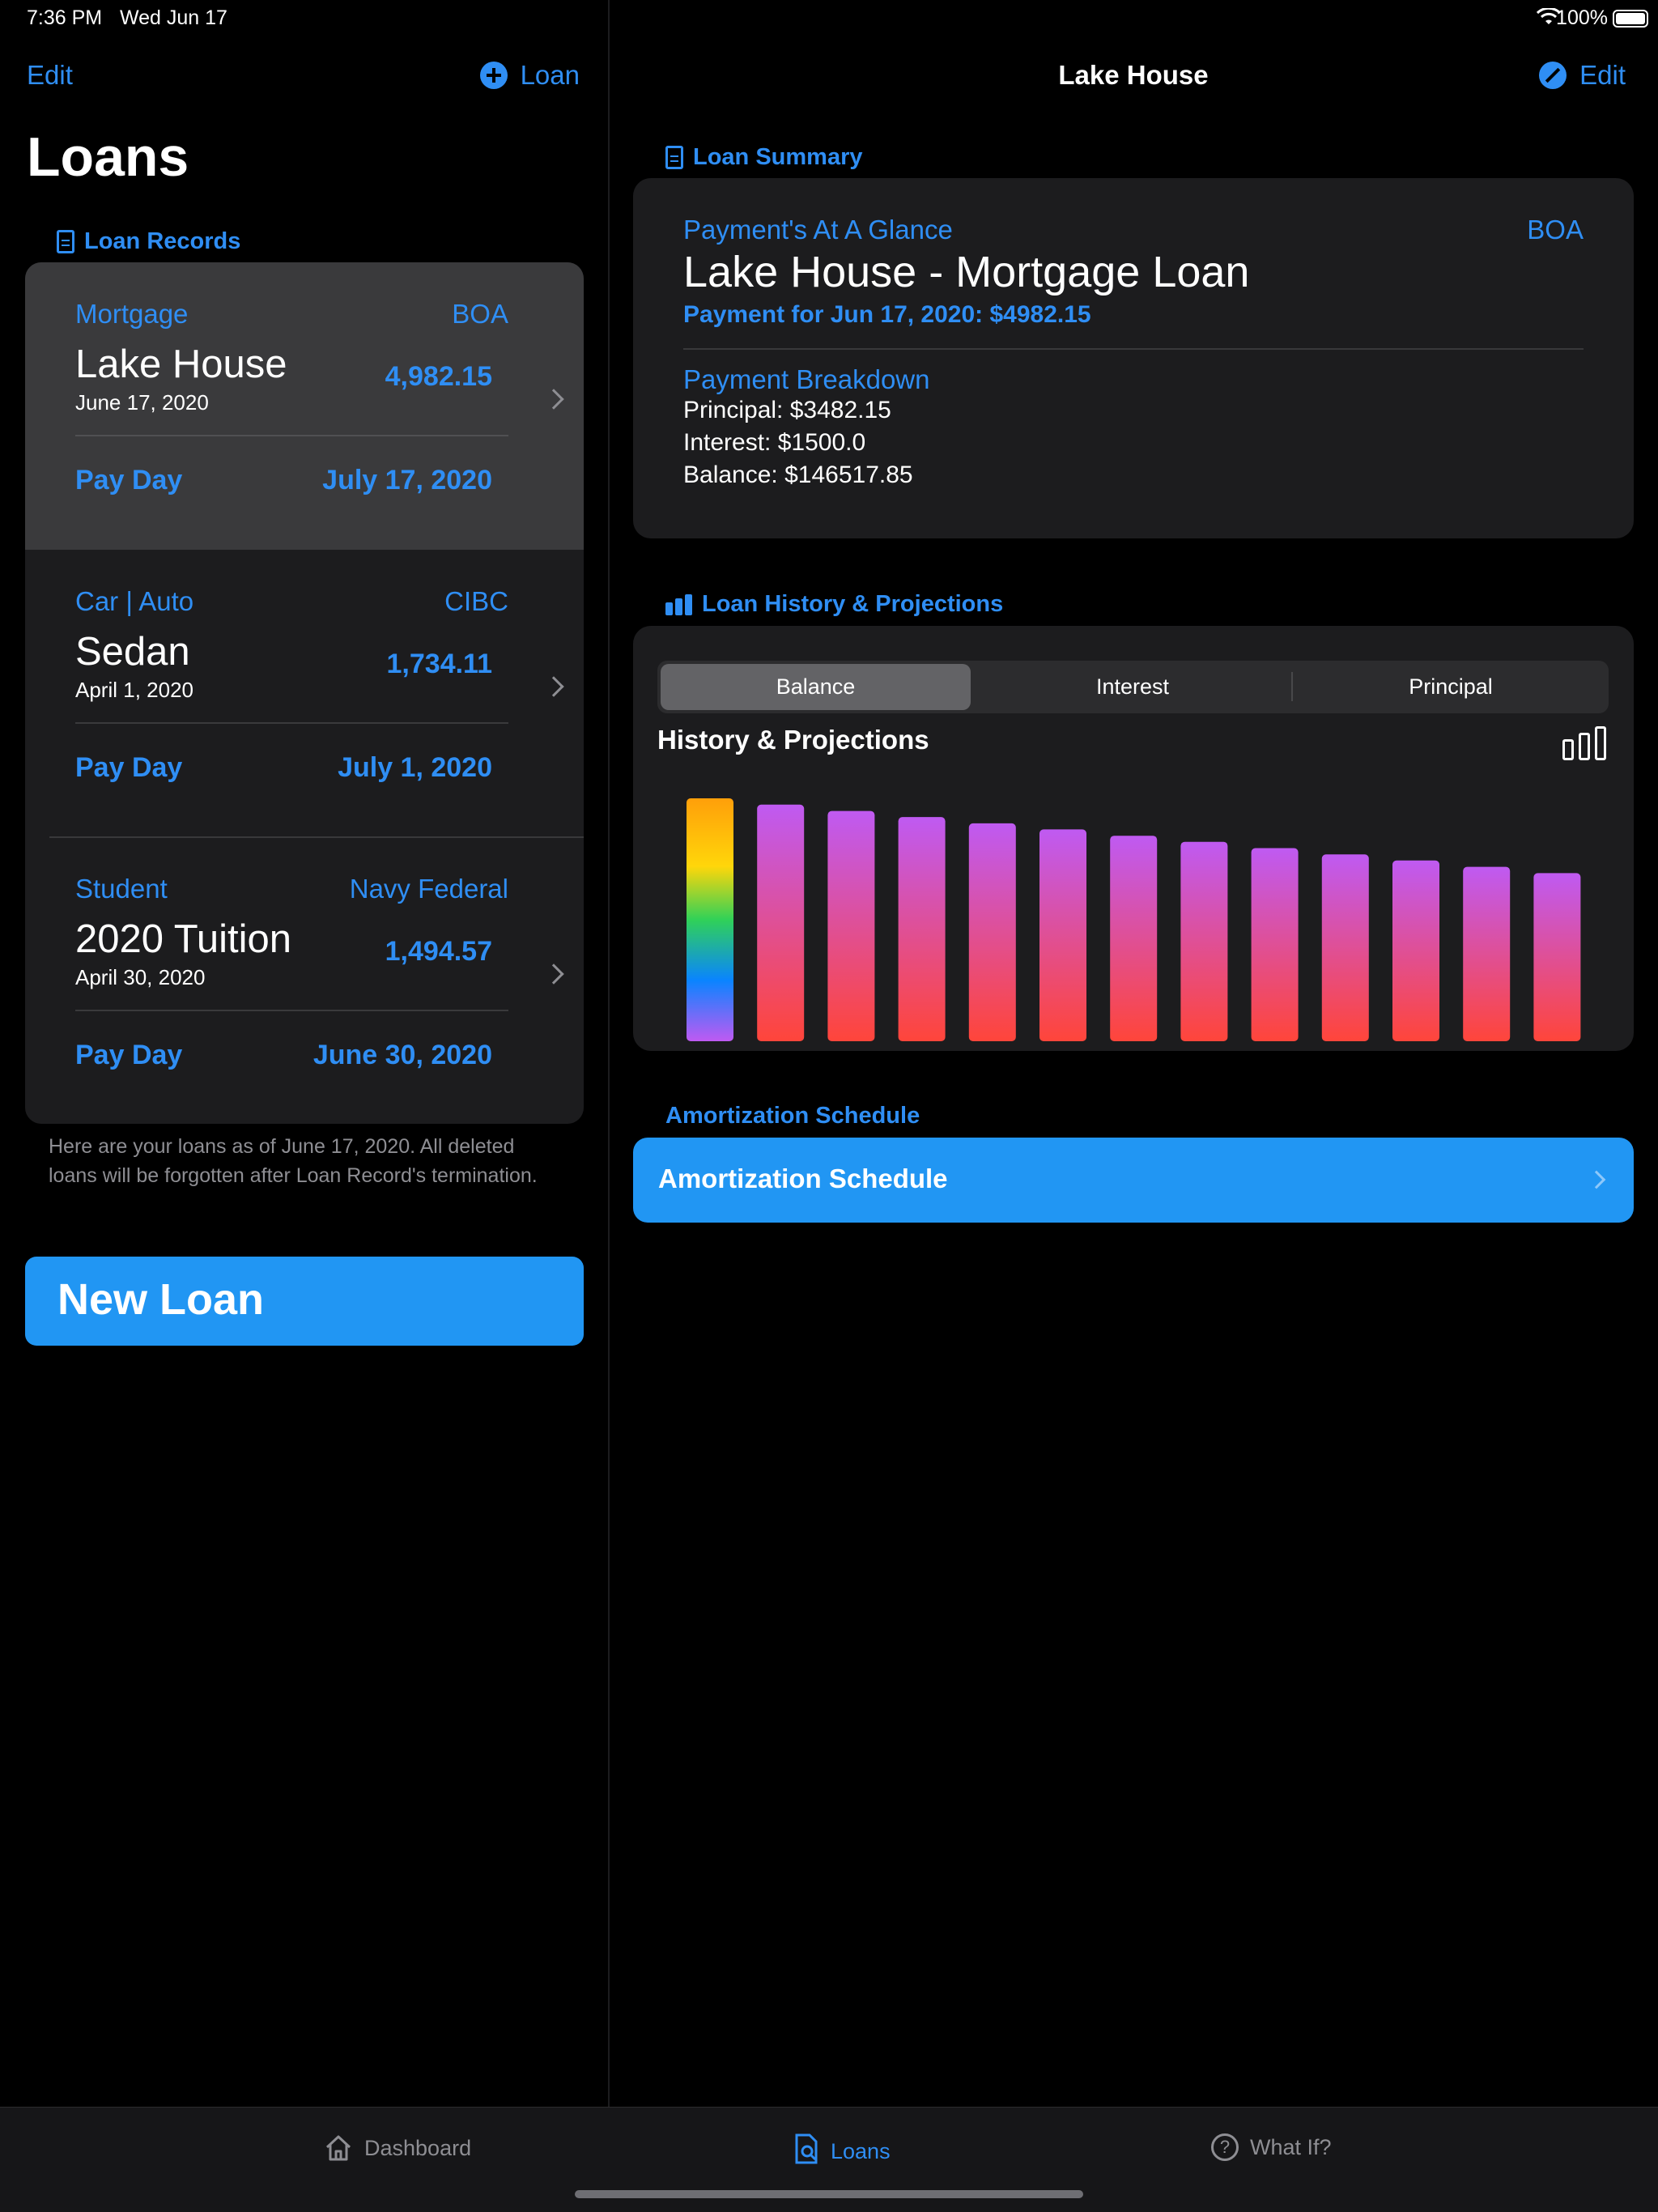 The width and height of the screenshot is (1658, 2212). I want to click on loan-name: Sedan, so click(132, 652).